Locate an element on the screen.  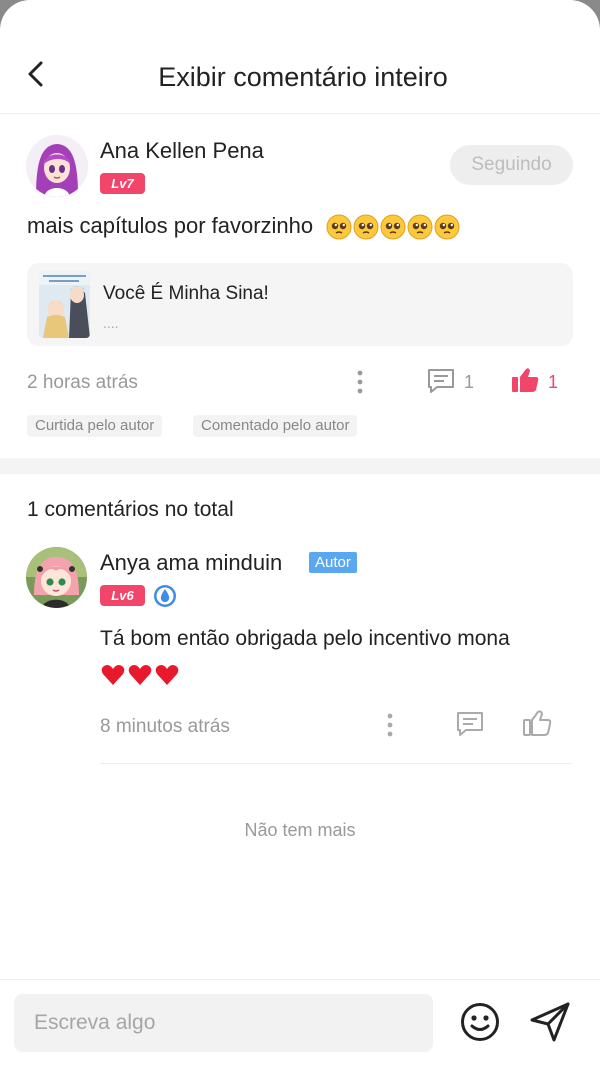
commented-by-author-tag: Comentado pelo autor is located at coordinates (275, 426).